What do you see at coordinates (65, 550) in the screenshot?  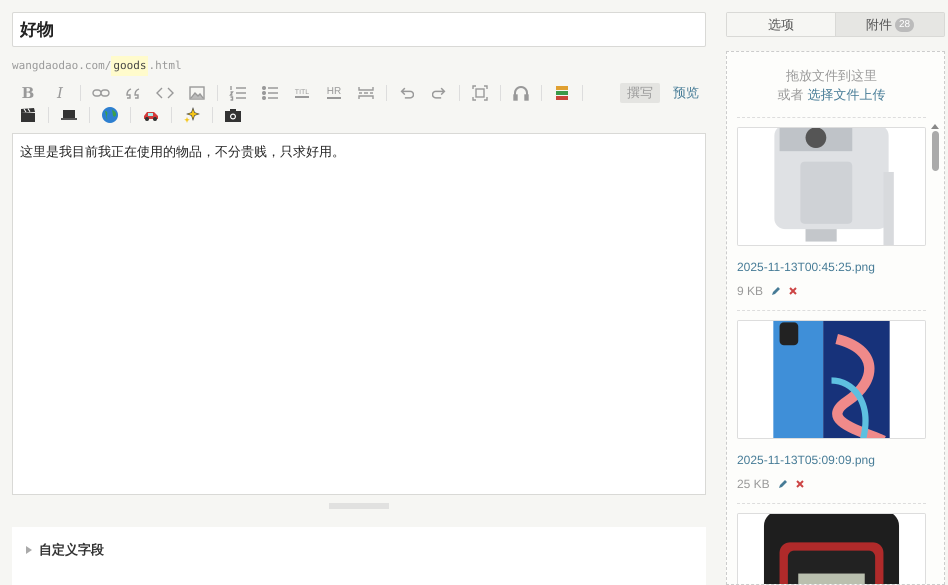 I see `custom-fields-toggle: 自定义字段` at bounding box center [65, 550].